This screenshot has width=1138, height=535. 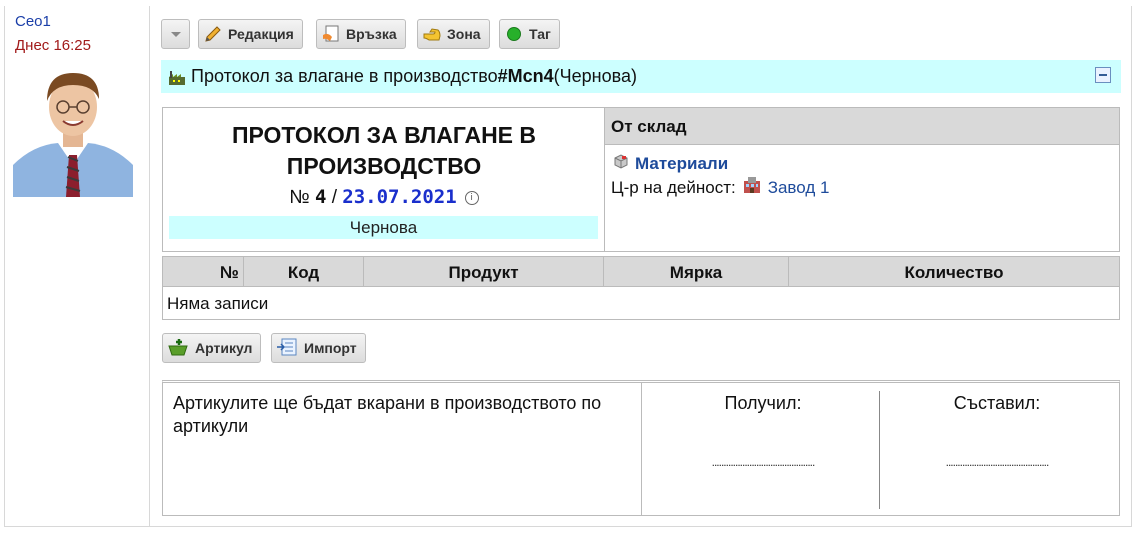 What do you see at coordinates (540, 34) in the screenshot?
I see `tag-button-label: Таг` at bounding box center [540, 34].